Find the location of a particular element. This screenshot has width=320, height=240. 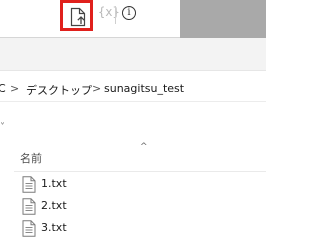

variable-braces-icon: {x} is located at coordinates (109, 12).